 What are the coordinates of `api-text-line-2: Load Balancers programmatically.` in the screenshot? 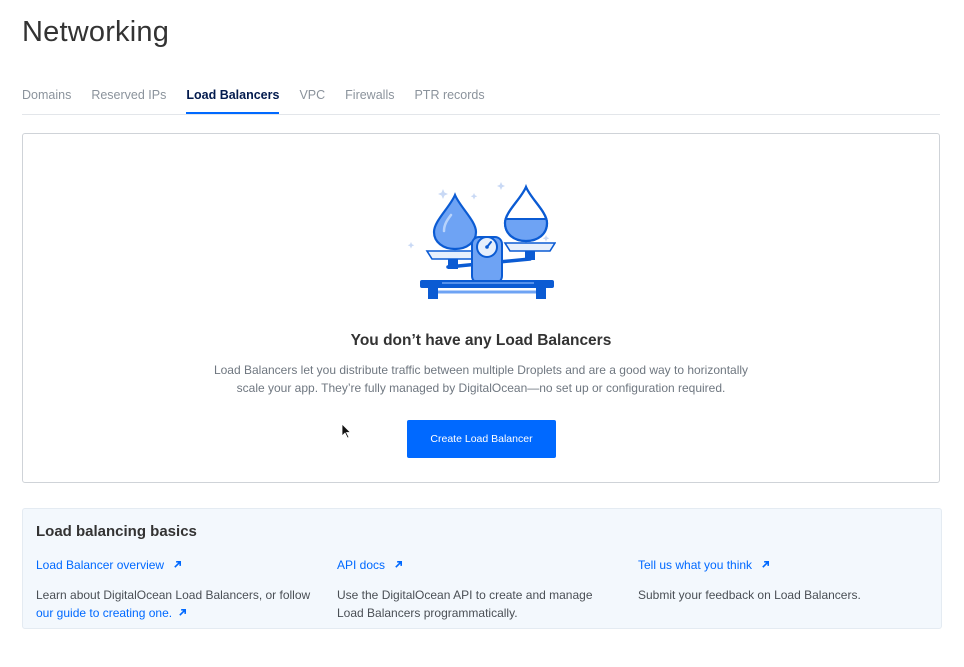 It's located at (427, 613).